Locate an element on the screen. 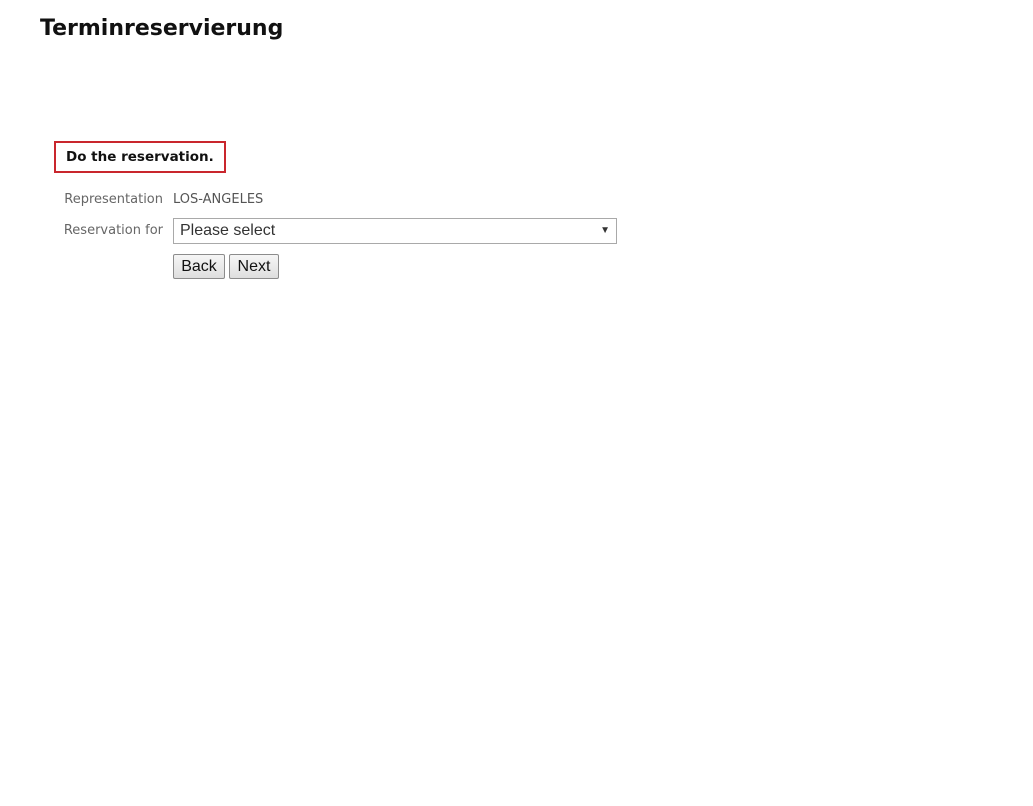 The height and width of the screenshot is (806, 1033). next-button: Next is located at coordinates (254, 266).